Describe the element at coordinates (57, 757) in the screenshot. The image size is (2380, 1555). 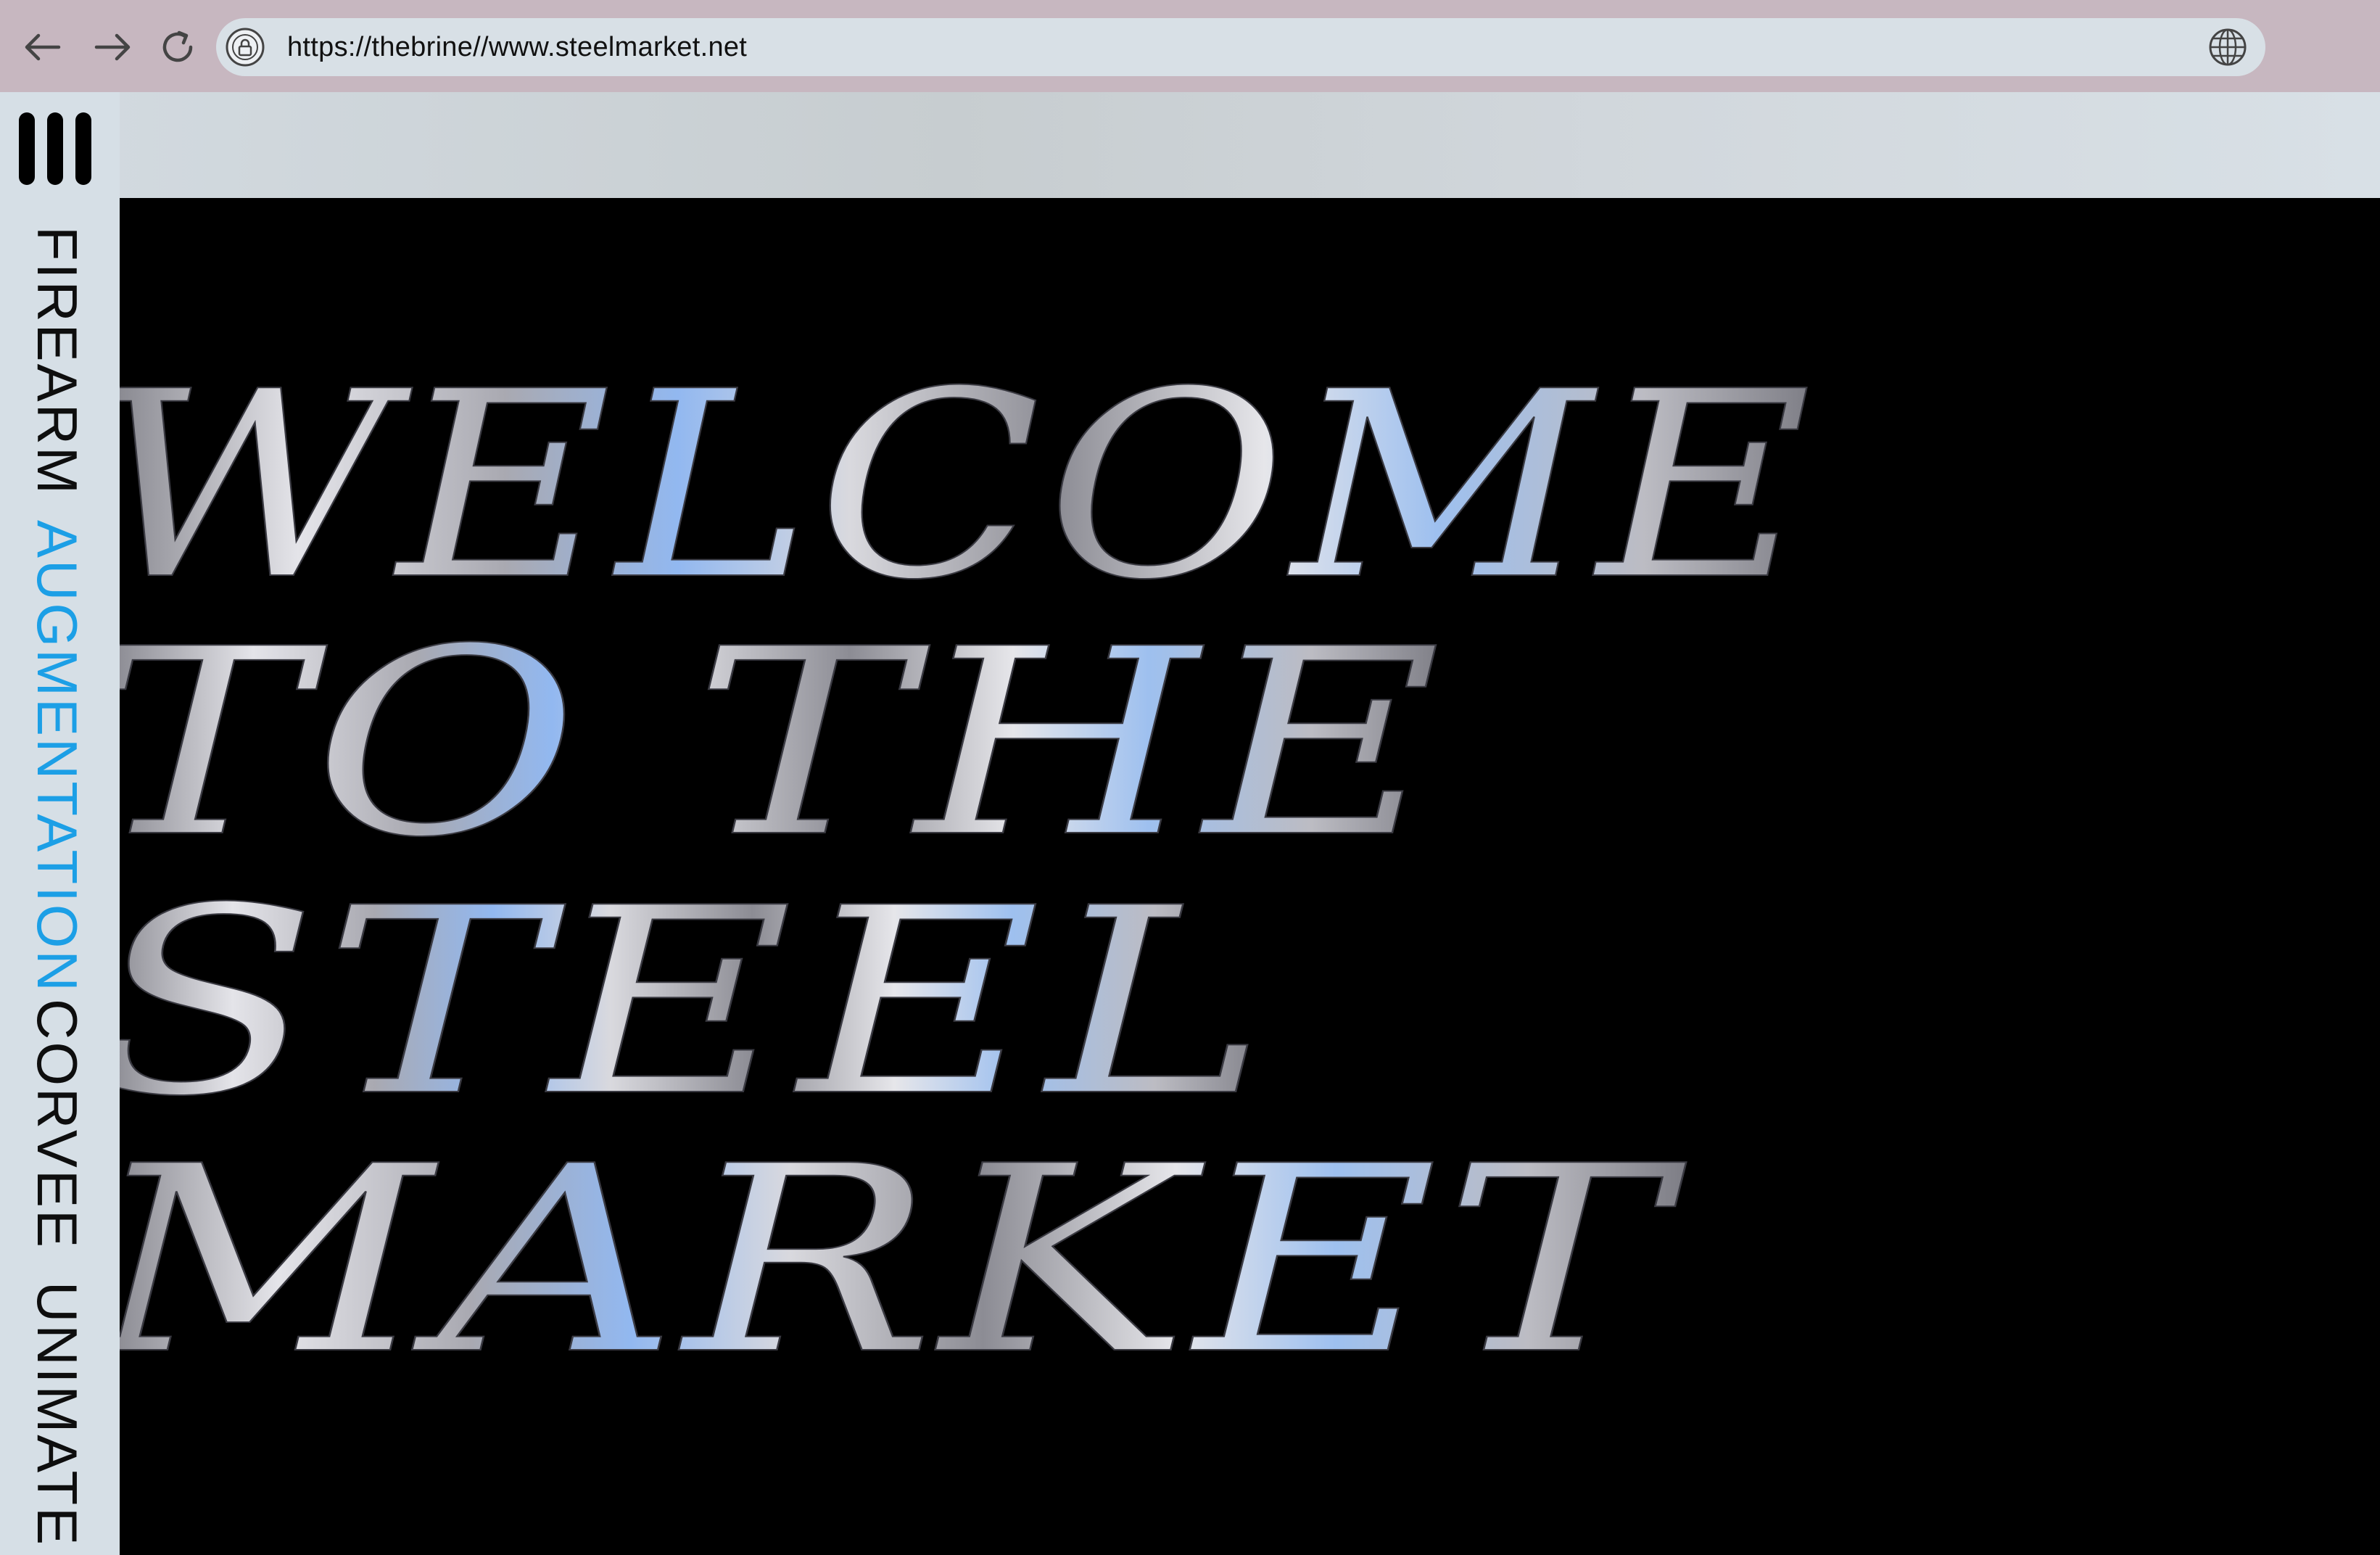
I see `sidebar-item-augmentation: AUGMENTATION` at that location.